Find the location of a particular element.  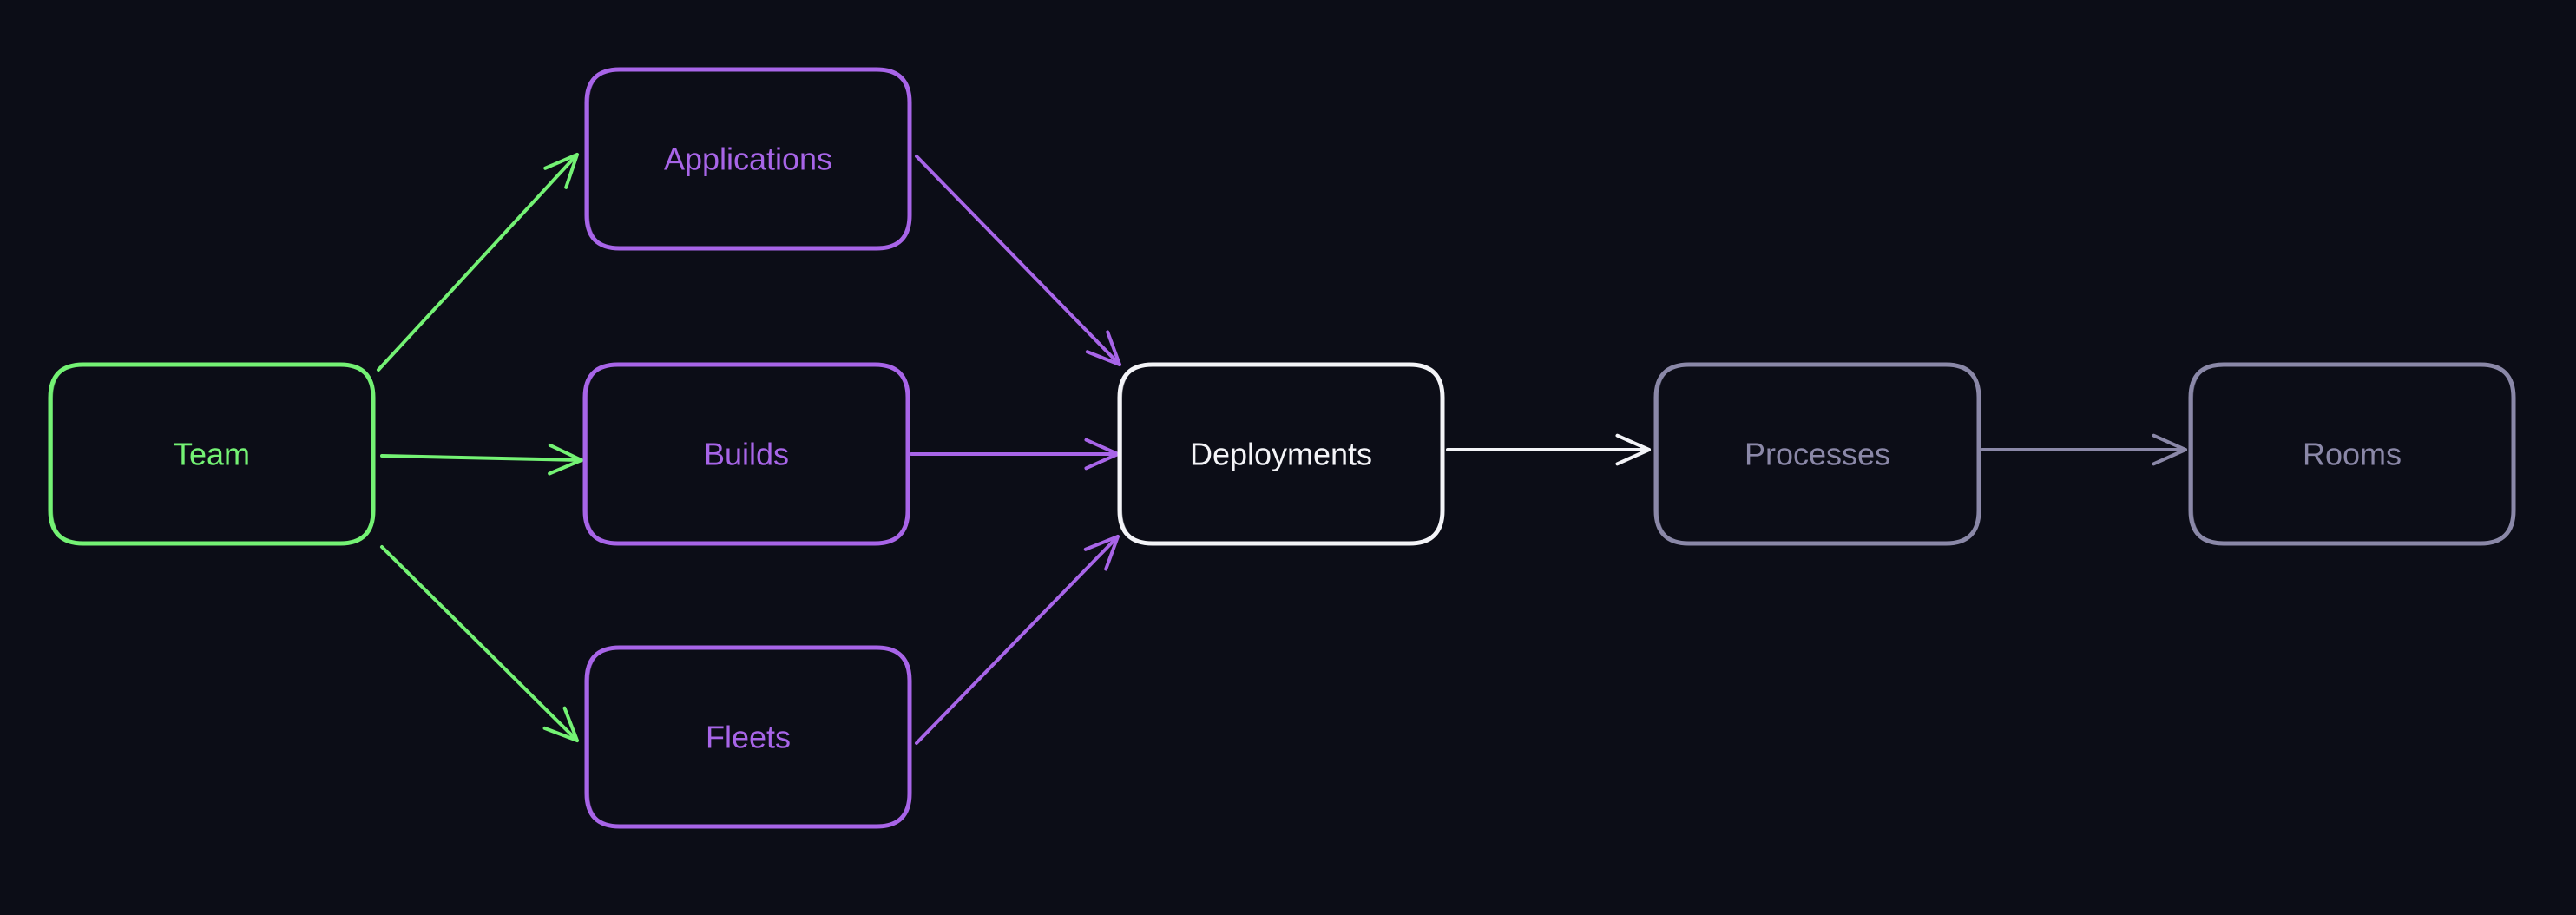

edge-team-to-fleets is located at coordinates (480, 643).